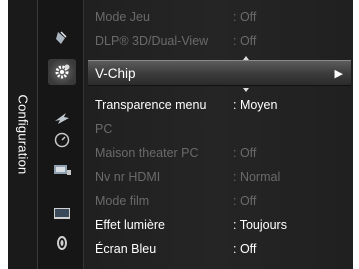  I want to click on side-tab-label-wrap: Configuration, so click(23, 134).